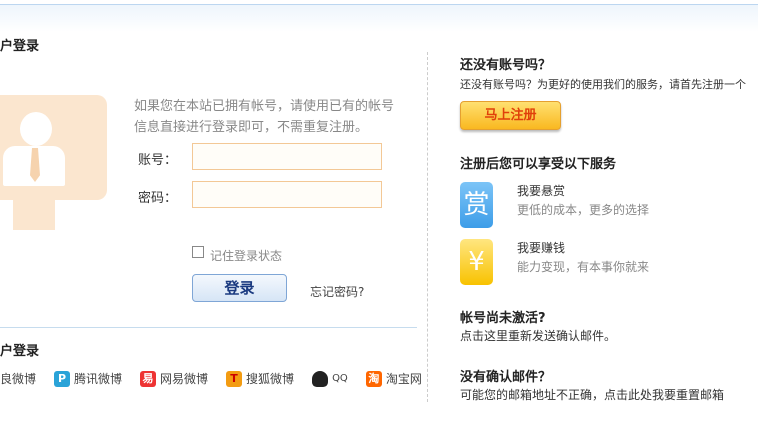 This screenshot has width=758, height=430. I want to click on tencent-weibo-icon: P, so click(62, 378).